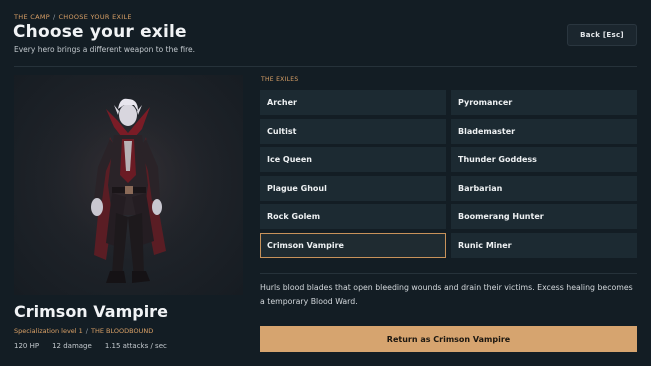  I want to click on exile-blademaster-button: Blademaster, so click(544, 131).